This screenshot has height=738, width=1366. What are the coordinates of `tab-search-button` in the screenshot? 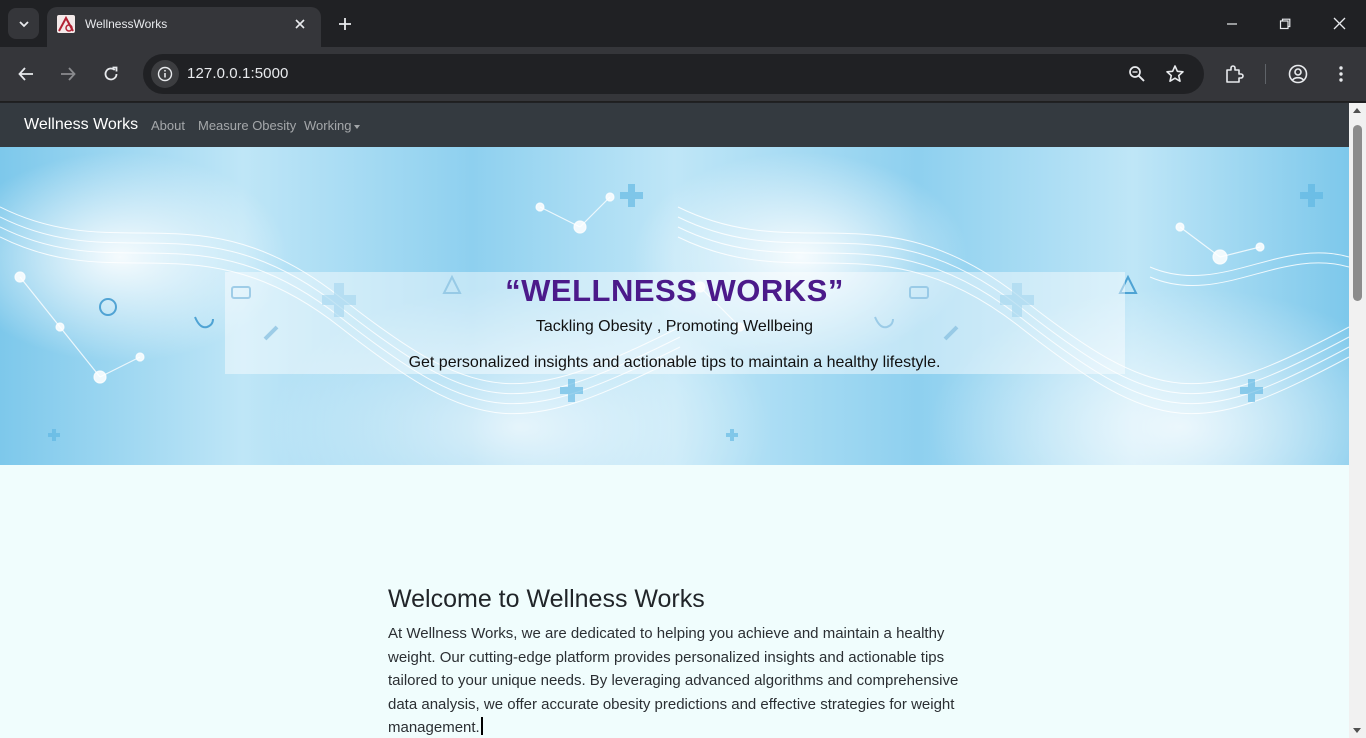 It's located at (23, 23).